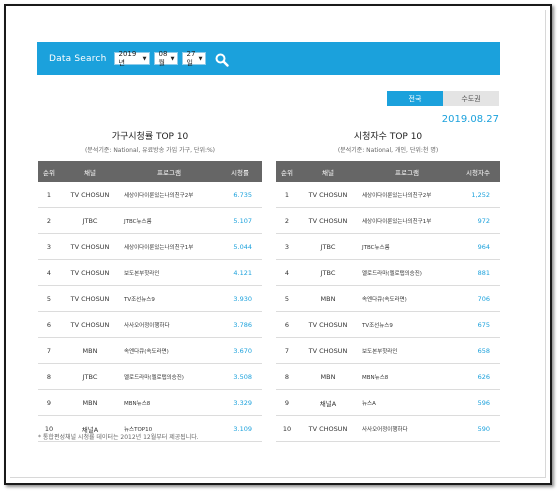 This screenshot has width=560, height=493. Describe the element at coordinates (478, 402) in the screenshot. I see `value-cell: 596` at that location.